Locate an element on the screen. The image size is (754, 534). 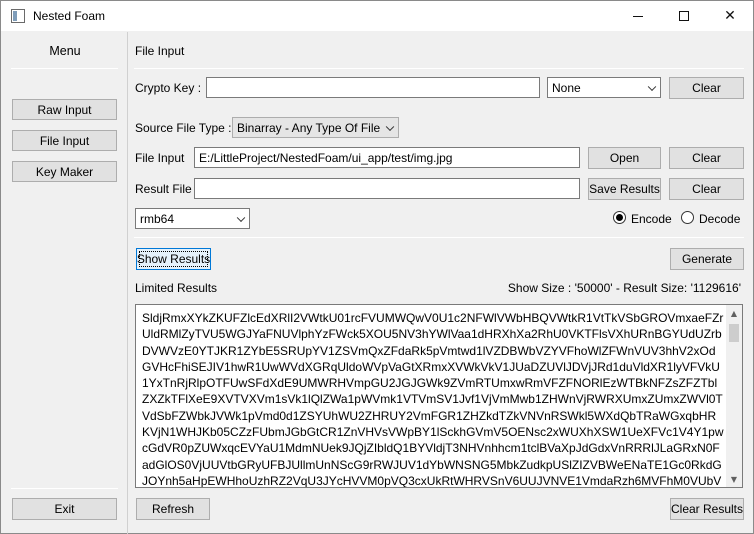
encoding-value: rmb64 is located at coordinates (157, 218).